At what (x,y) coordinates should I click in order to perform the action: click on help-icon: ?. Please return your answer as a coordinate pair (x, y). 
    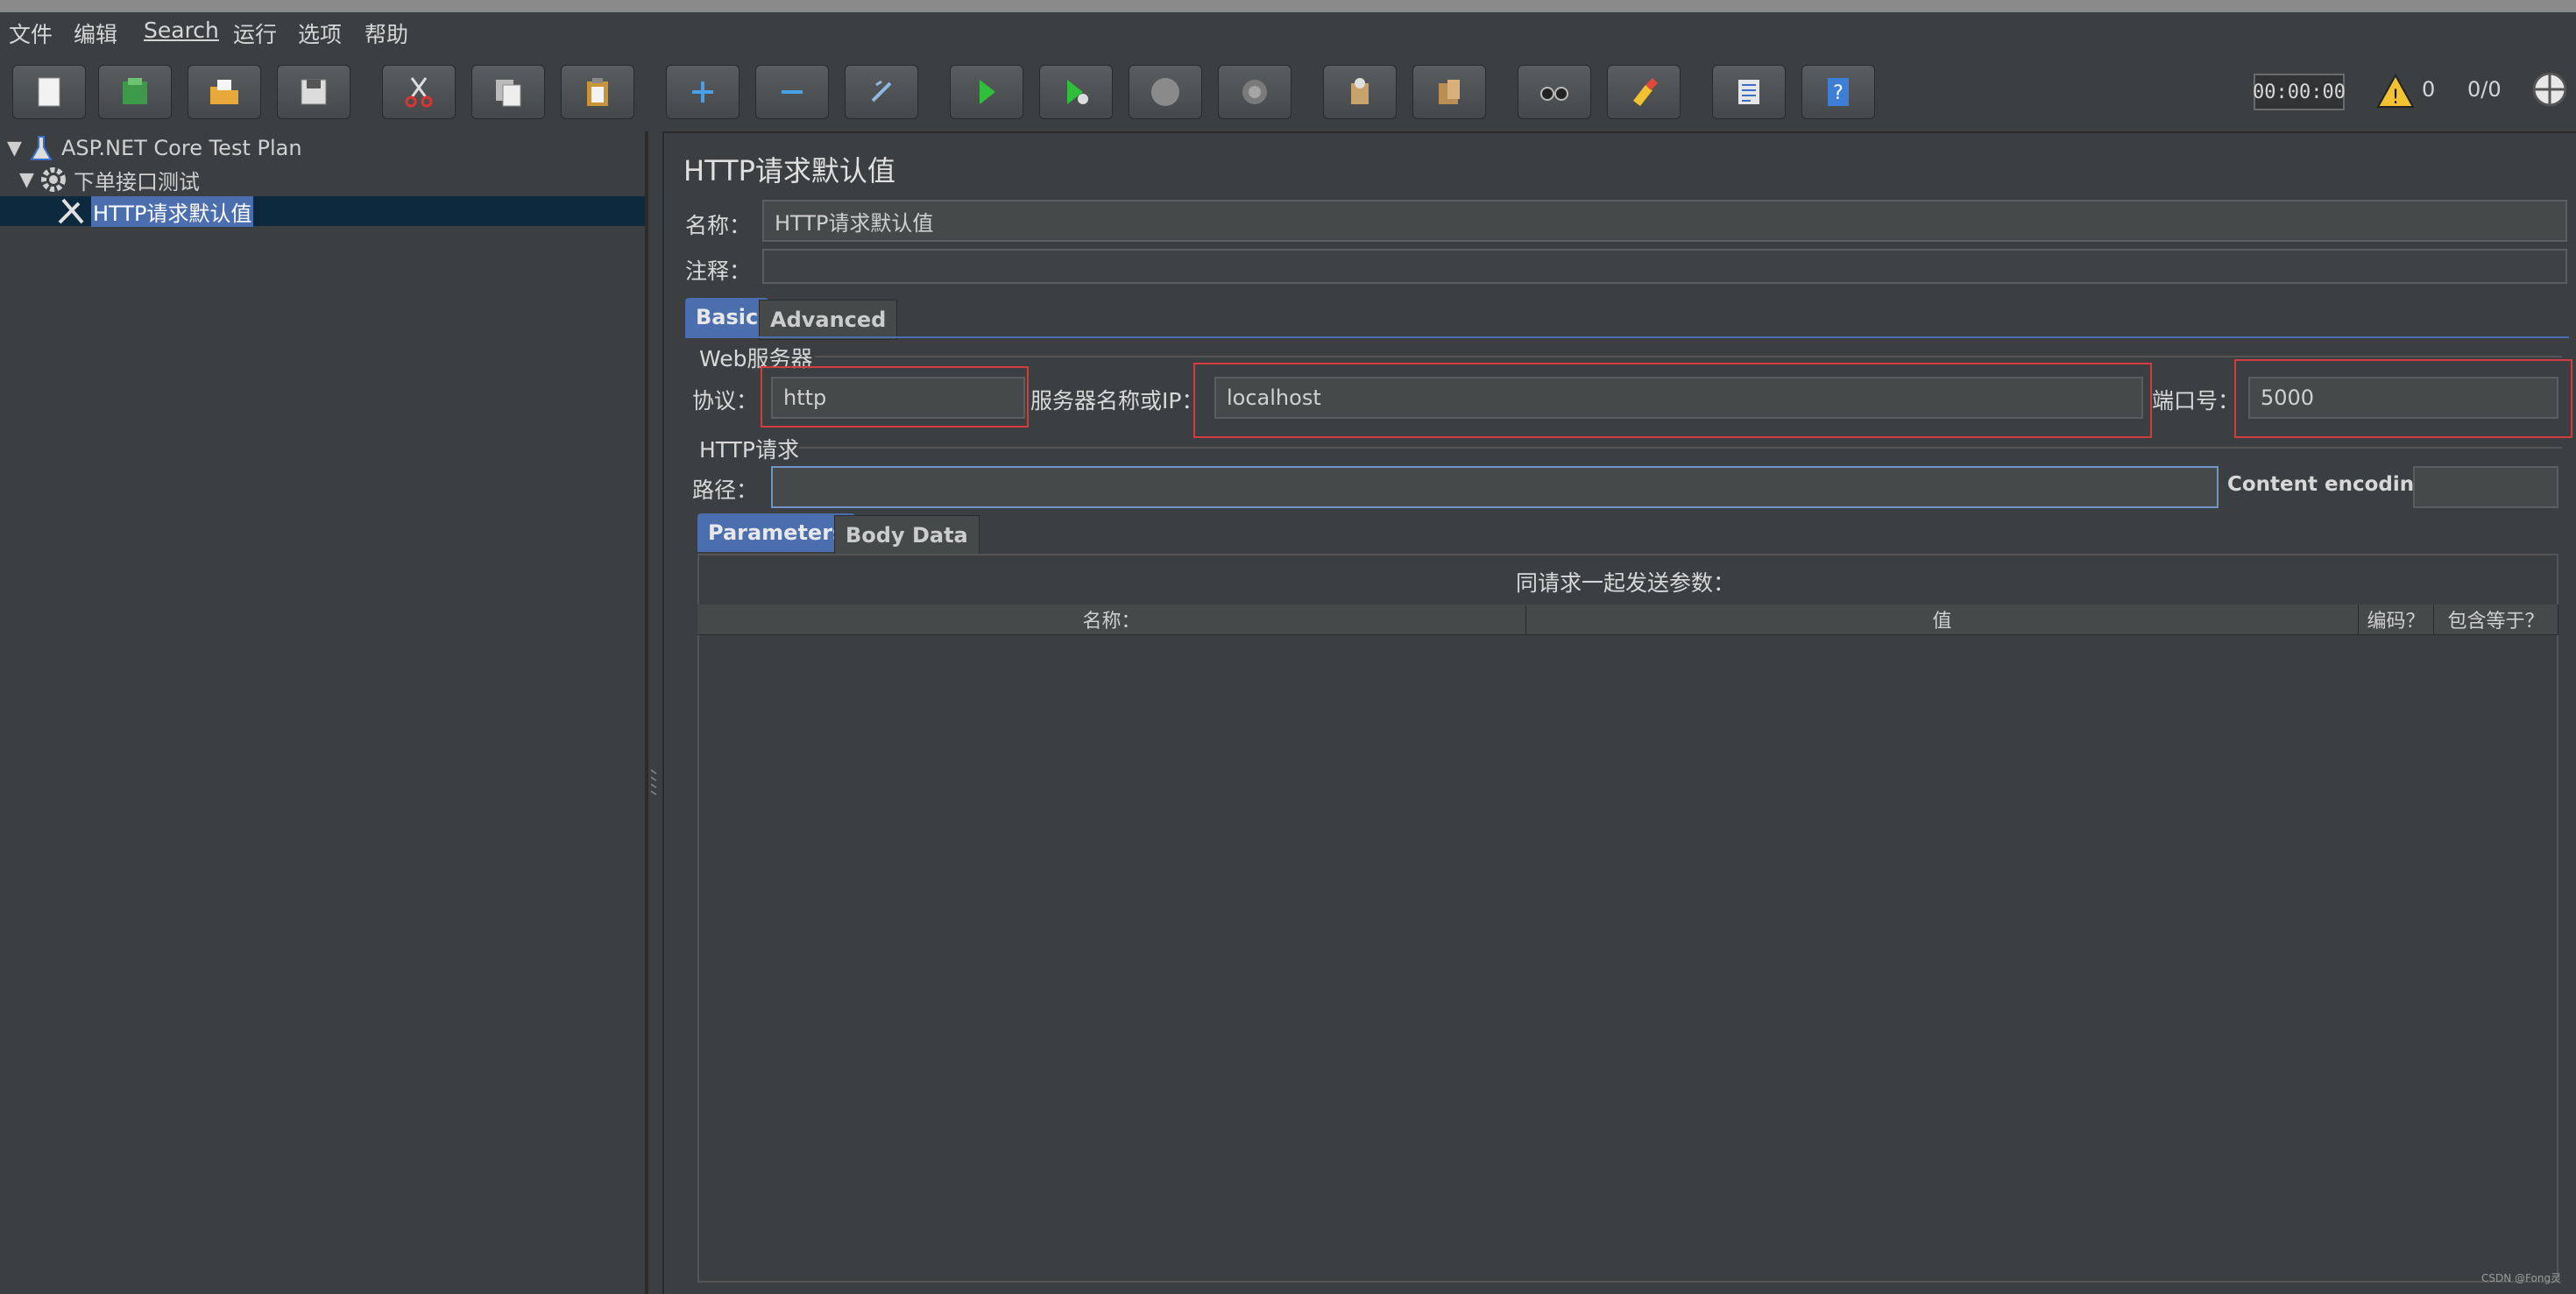
    Looking at the image, I should click on (1838, 92).